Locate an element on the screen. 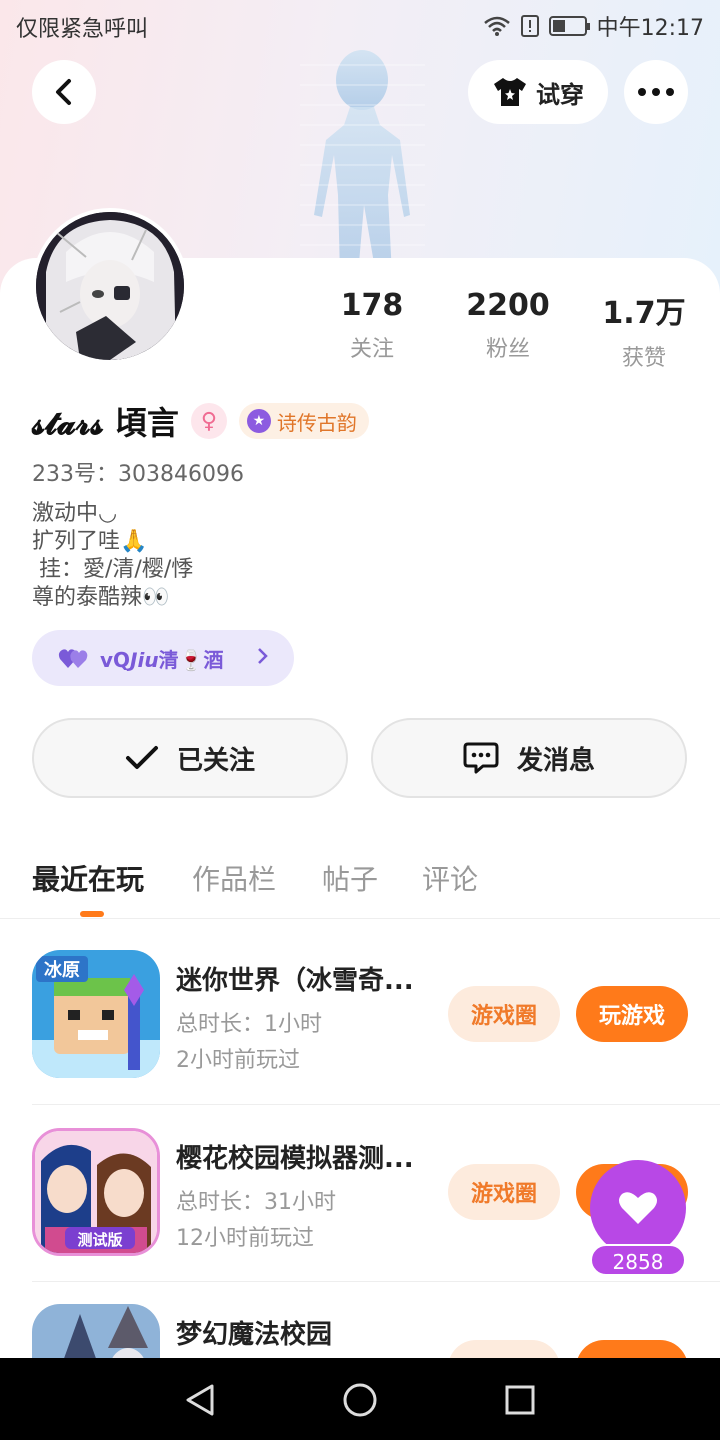 The width and height of the screenshot is (720, 1440). back-button is located at coordinates (64, 92).